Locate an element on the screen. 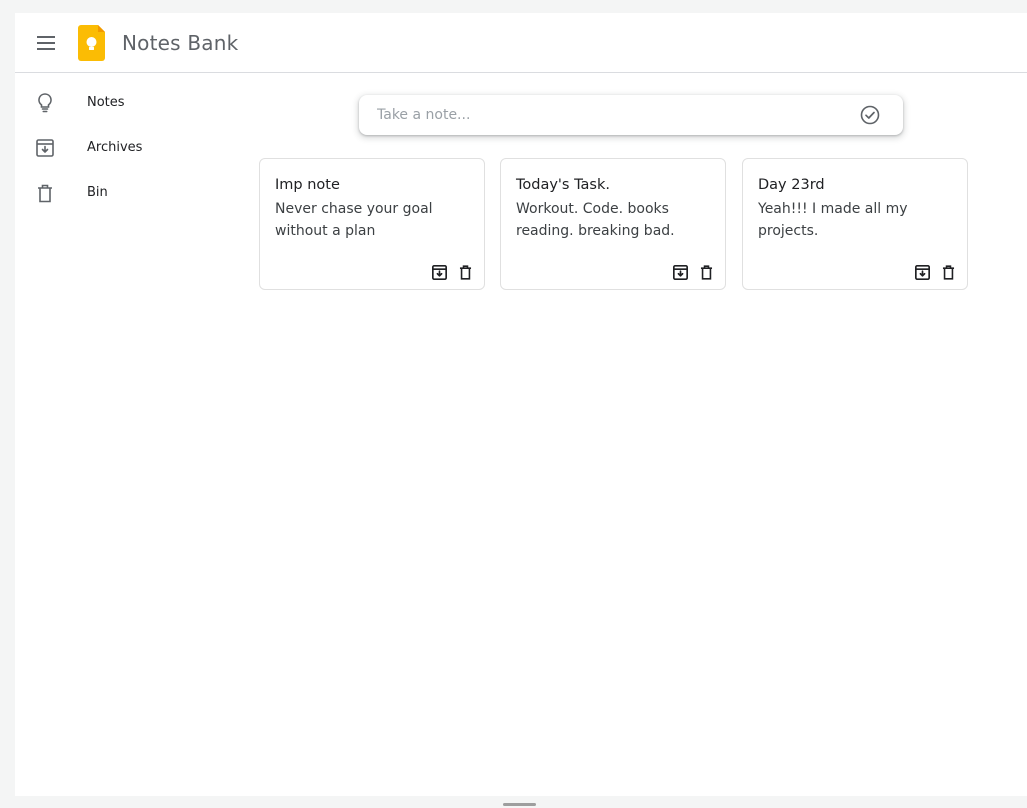  take-note-input is located at coordinates (612, 115).